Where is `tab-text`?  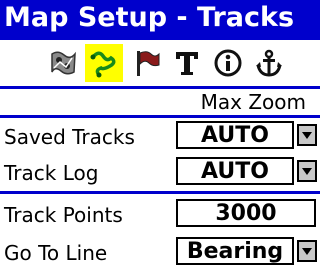
tab-text is located at coordinates (187, 63).